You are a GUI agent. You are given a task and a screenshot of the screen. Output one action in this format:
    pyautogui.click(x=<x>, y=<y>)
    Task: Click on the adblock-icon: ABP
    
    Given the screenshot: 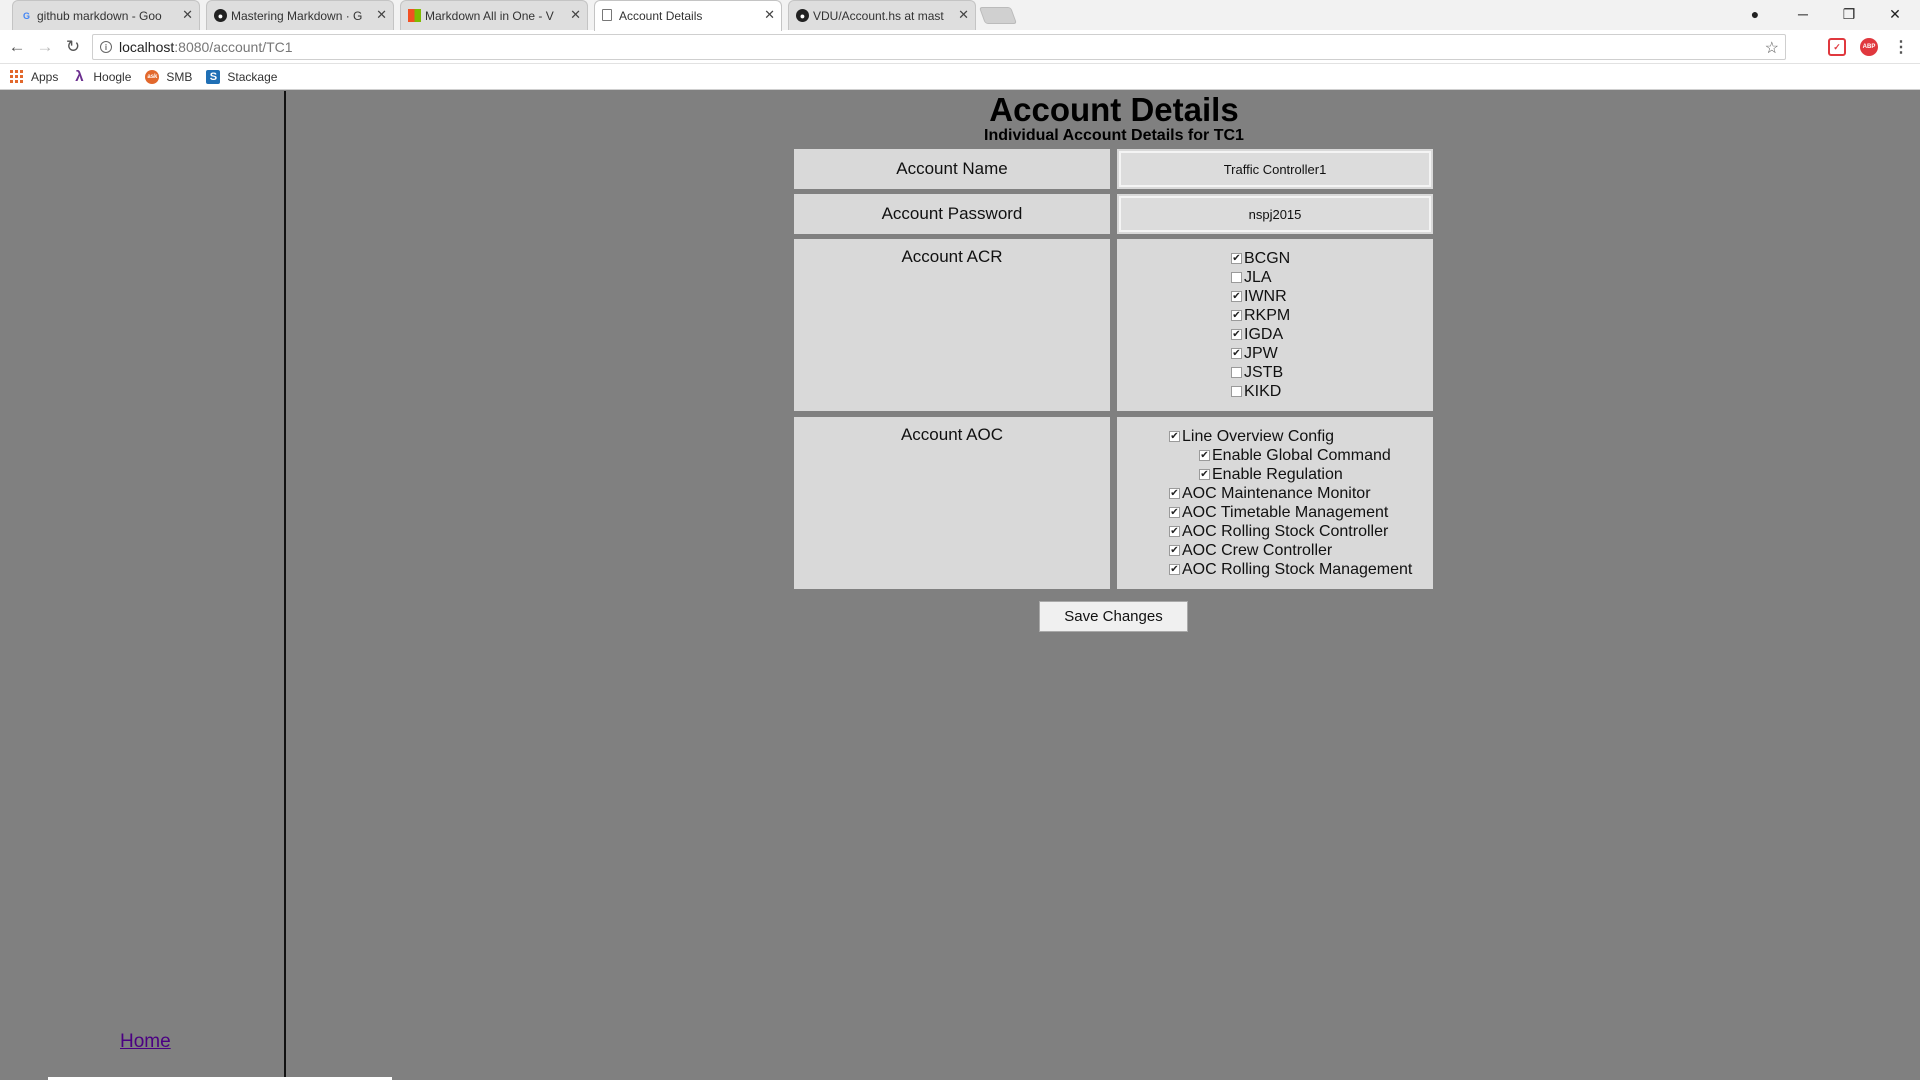 What is the action you would take?
    pyautogui.click(x=1869, y=47)
    